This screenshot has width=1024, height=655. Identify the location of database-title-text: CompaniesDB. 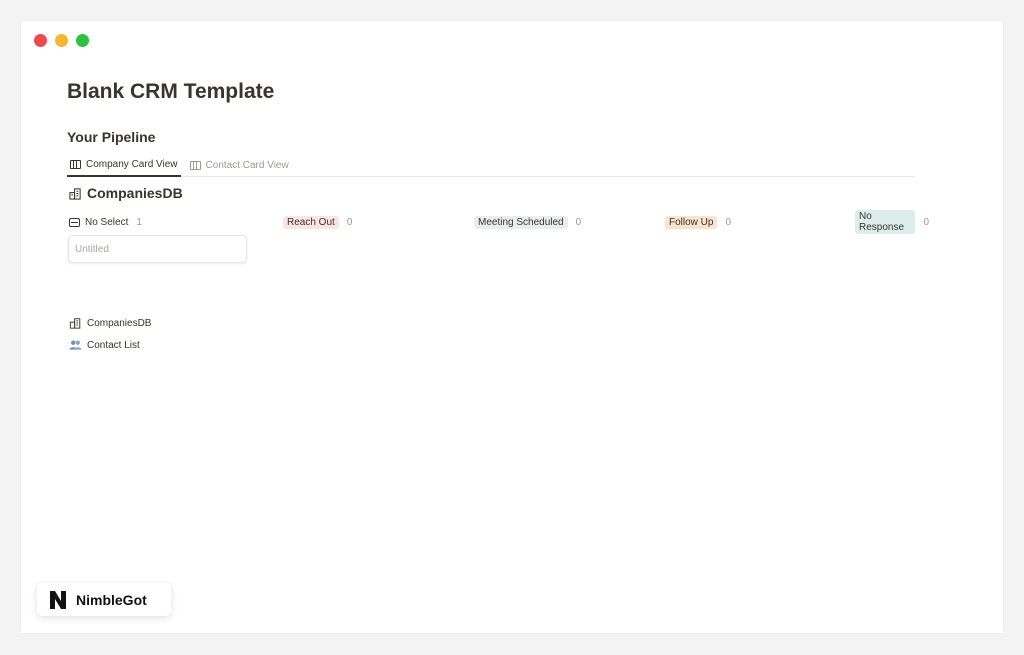
(135, 193).